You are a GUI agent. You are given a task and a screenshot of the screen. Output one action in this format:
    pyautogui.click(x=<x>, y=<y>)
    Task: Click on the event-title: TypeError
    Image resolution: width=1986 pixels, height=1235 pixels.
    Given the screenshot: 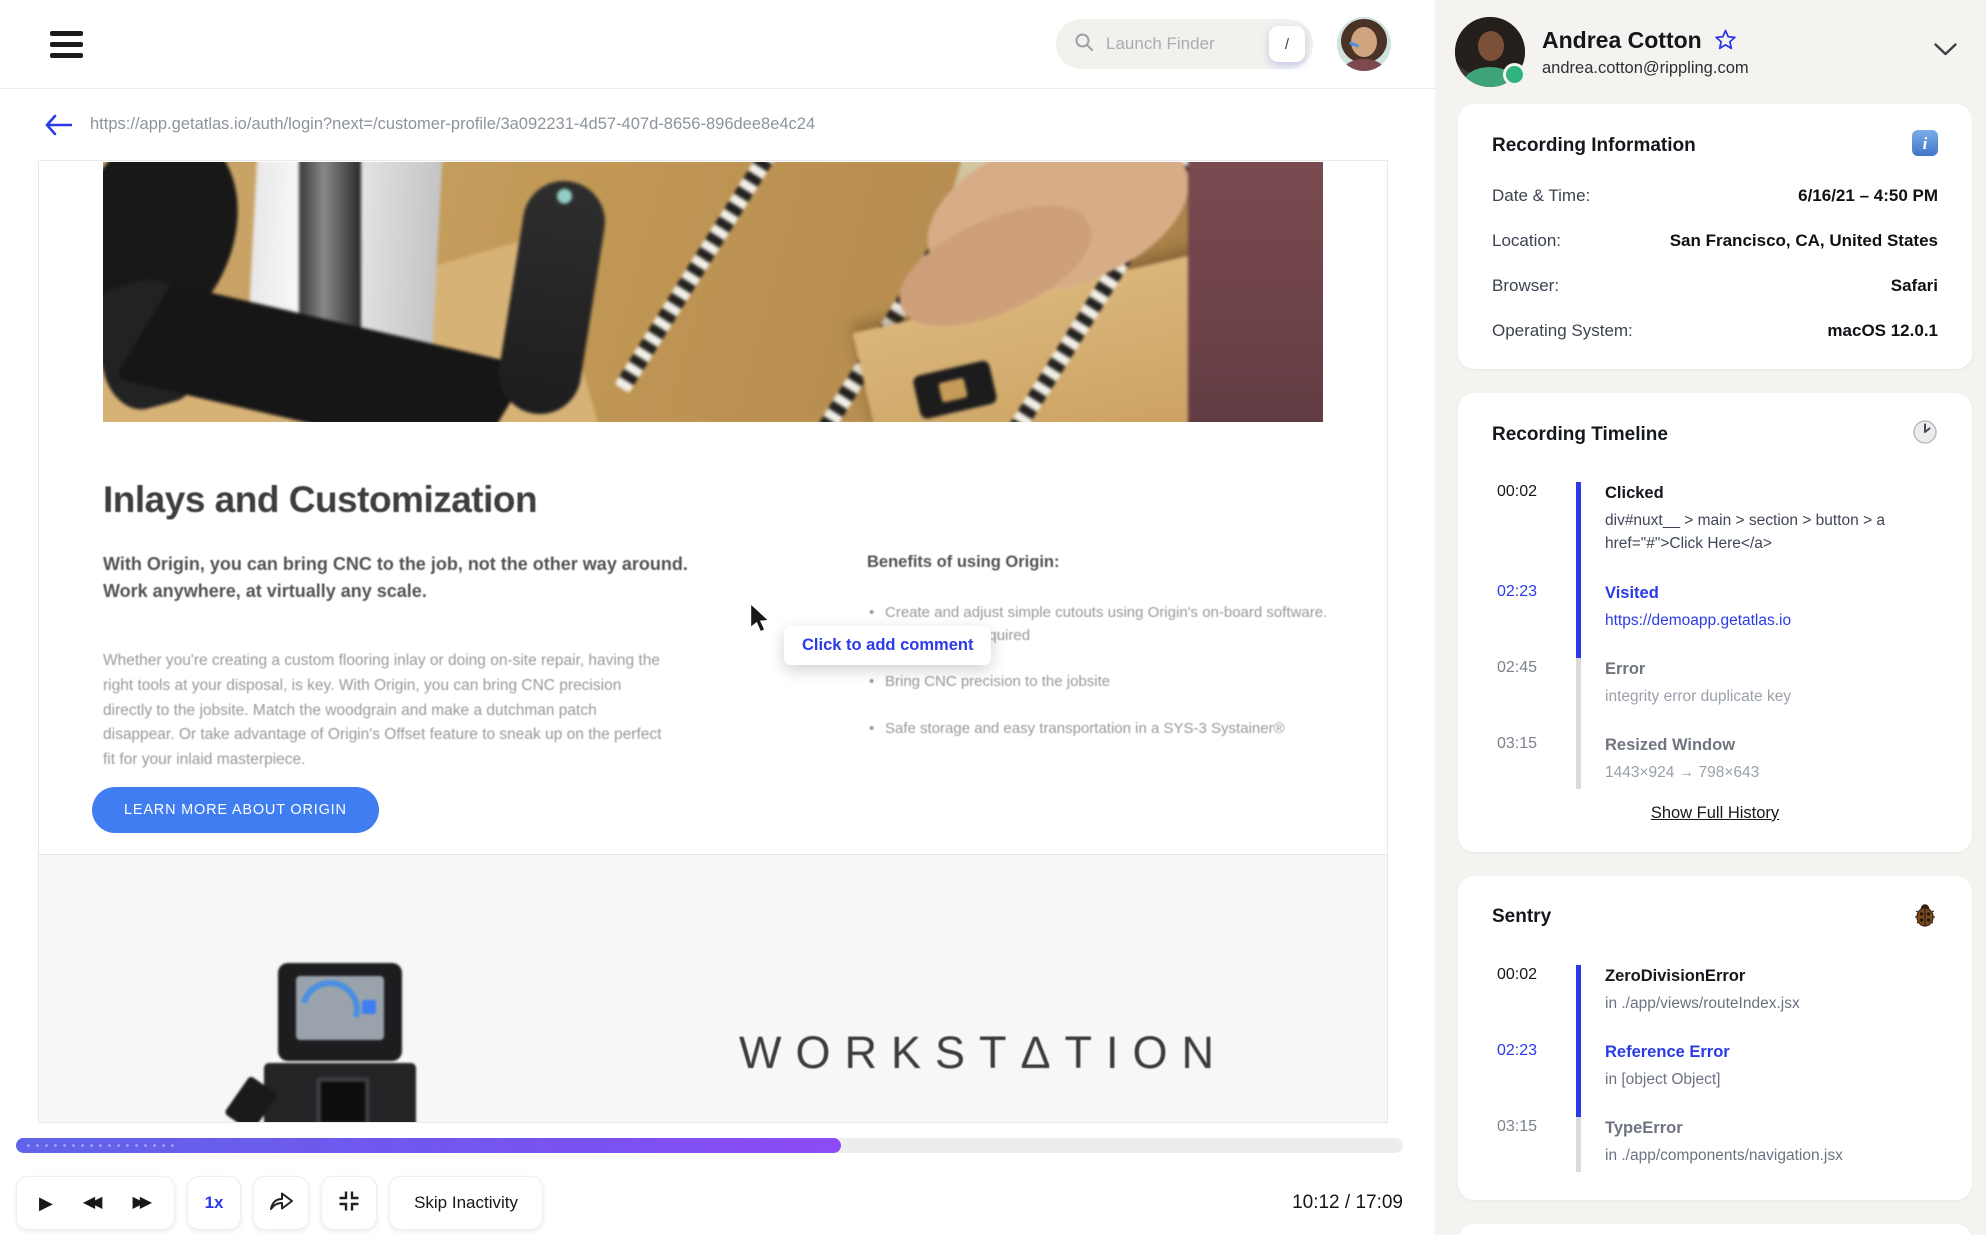 What is the action you would take?
    pyautogui.click(x=1644, y=1128)
    